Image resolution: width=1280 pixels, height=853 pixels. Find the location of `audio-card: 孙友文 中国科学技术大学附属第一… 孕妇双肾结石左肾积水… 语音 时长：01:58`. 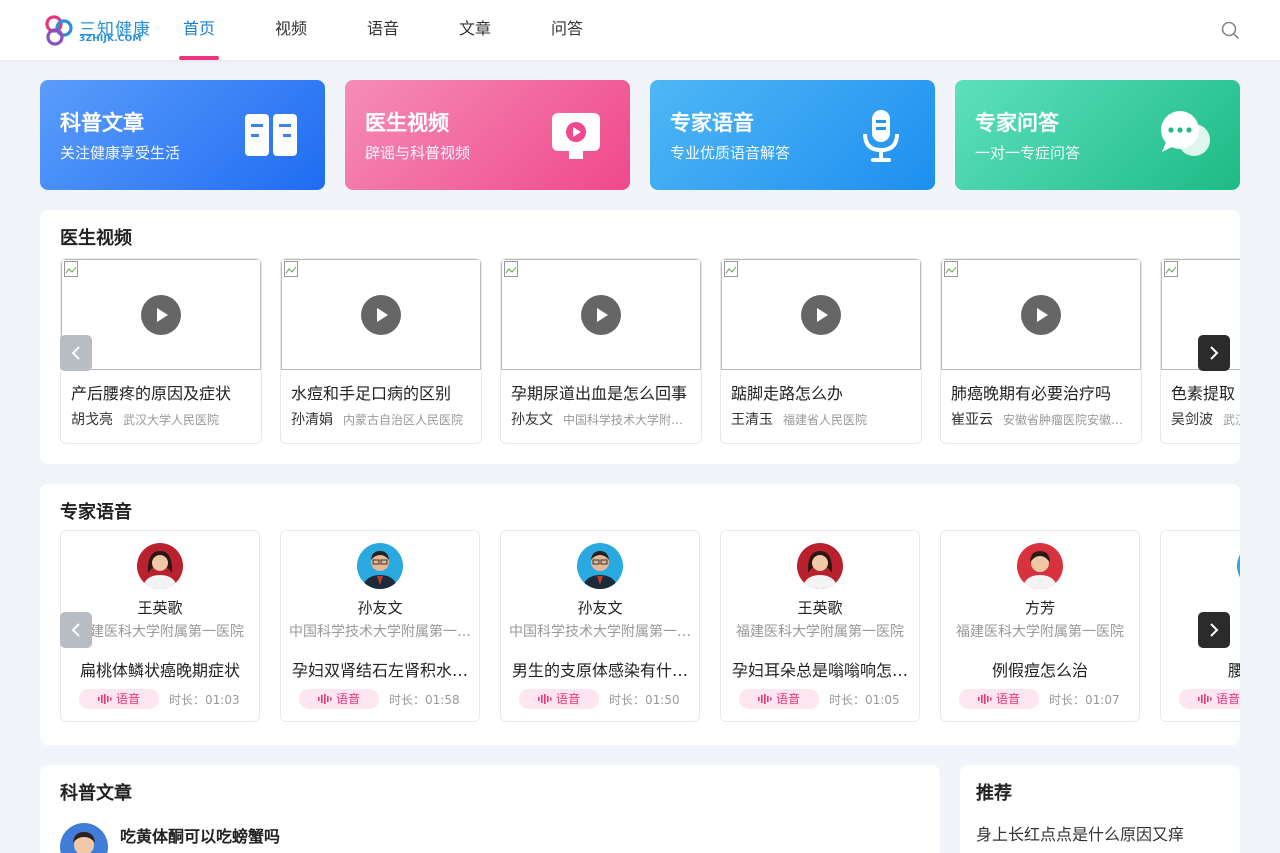

audio-card: 孙友文 中国科学技术大学附属第一… 孕妇双肾结石左肾积水… 语音 时长：01:58 is located at coordinates (380, 626).